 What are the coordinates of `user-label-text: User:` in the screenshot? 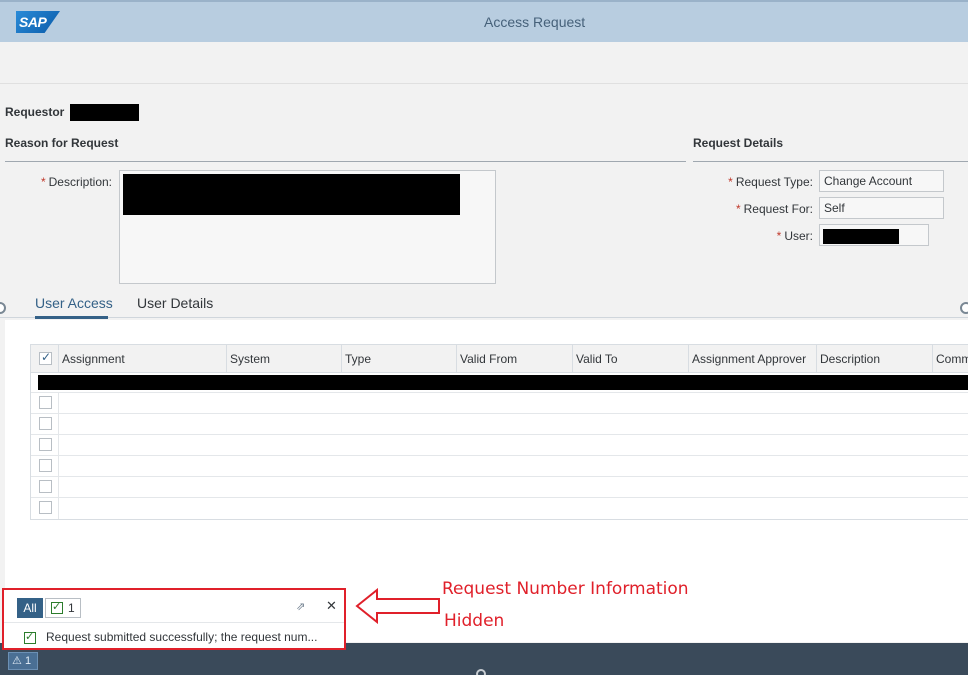 It's located at (798, 236).